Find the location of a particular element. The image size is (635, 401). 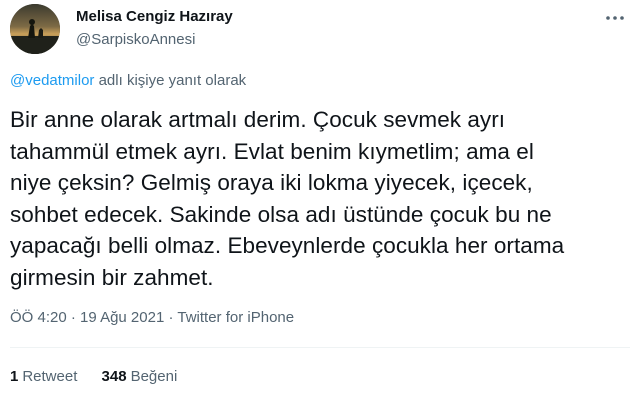

retweets-stat: 1 Retweet is located at coordinates (43, 376).